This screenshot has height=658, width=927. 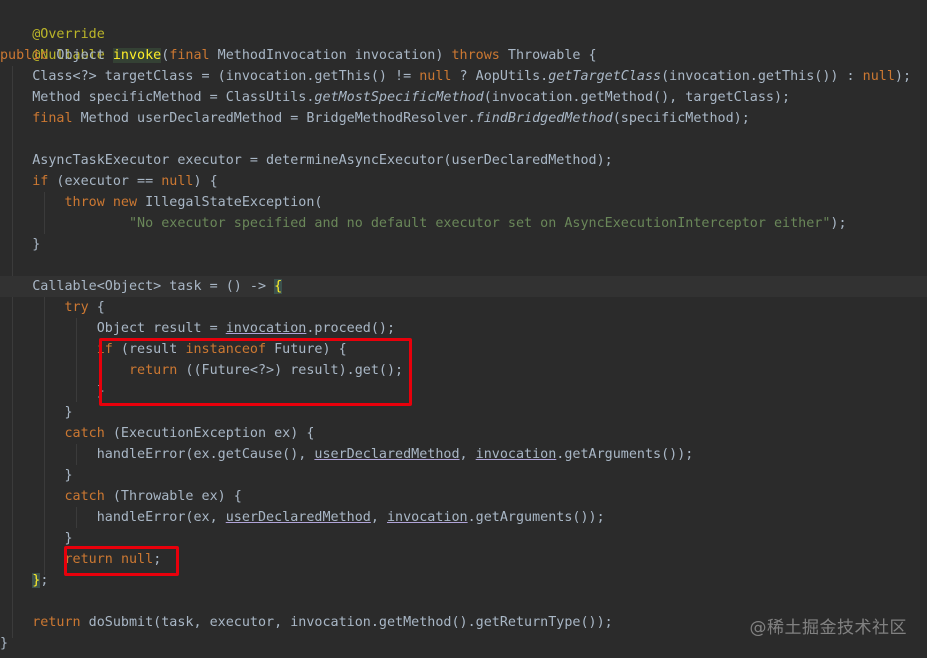 What do you see at coordinates (173, 496) in the screenshot?
I see `code-text: (Throwable ex) {` at bounding box center [173, 496].